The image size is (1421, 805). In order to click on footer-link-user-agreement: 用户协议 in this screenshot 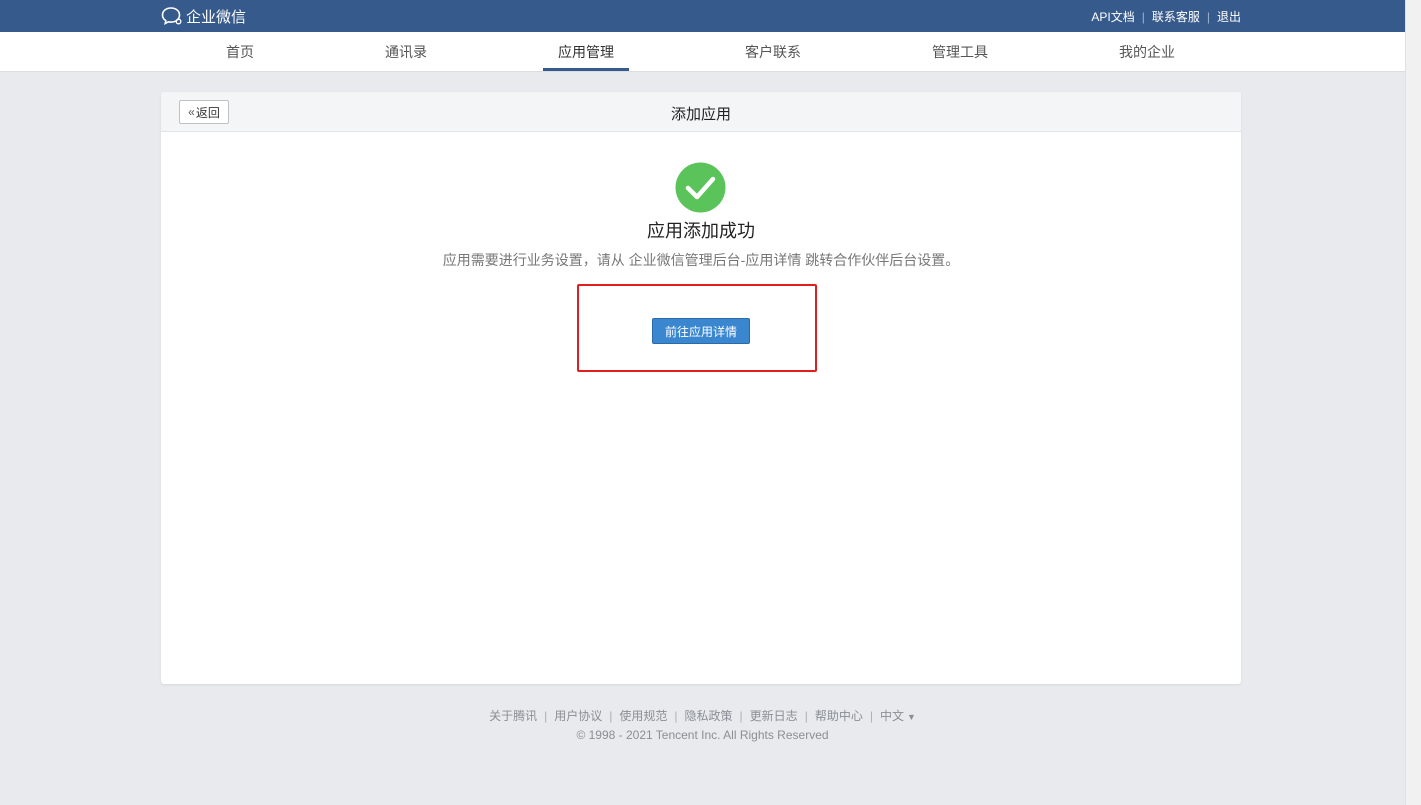, I will do `click(578, 716)`.